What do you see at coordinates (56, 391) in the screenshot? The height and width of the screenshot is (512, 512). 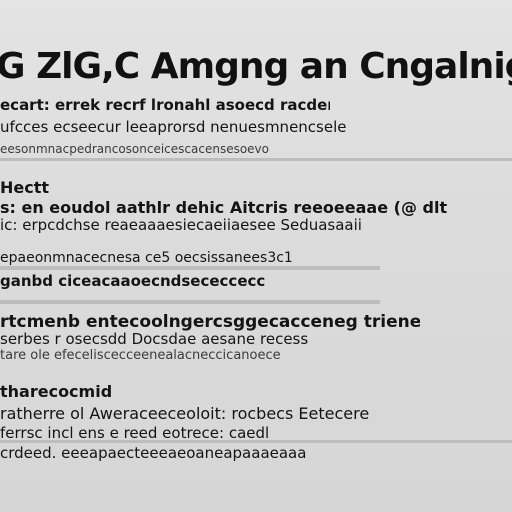 I see `text-line-11: tharecocmid` at bounding box center [56, 391].